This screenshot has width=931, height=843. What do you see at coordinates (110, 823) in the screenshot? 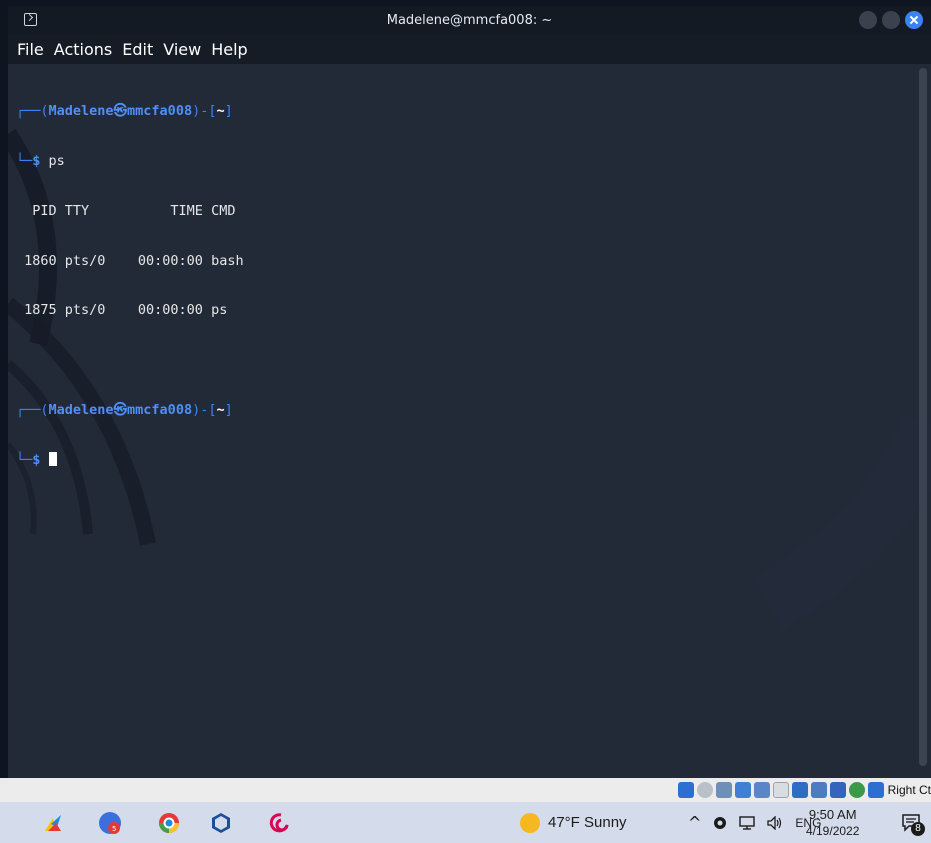
I see `browser-app-icon: 5` at bounding box center [110, 823].